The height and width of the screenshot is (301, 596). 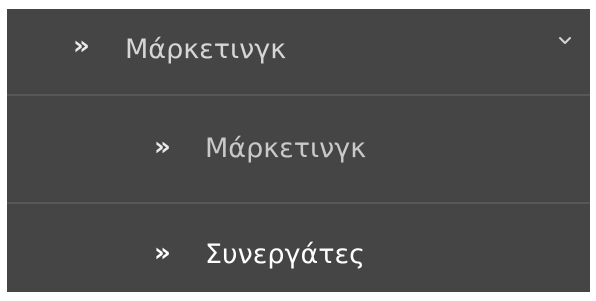 I want to click on chevron-down-icon, so click(x=565, y=41).